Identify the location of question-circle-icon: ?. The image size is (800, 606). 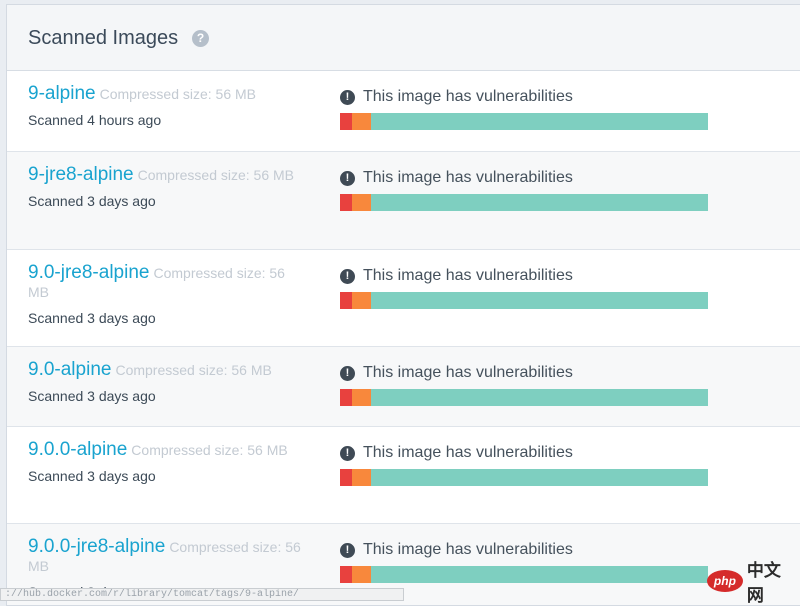
(200, 38).